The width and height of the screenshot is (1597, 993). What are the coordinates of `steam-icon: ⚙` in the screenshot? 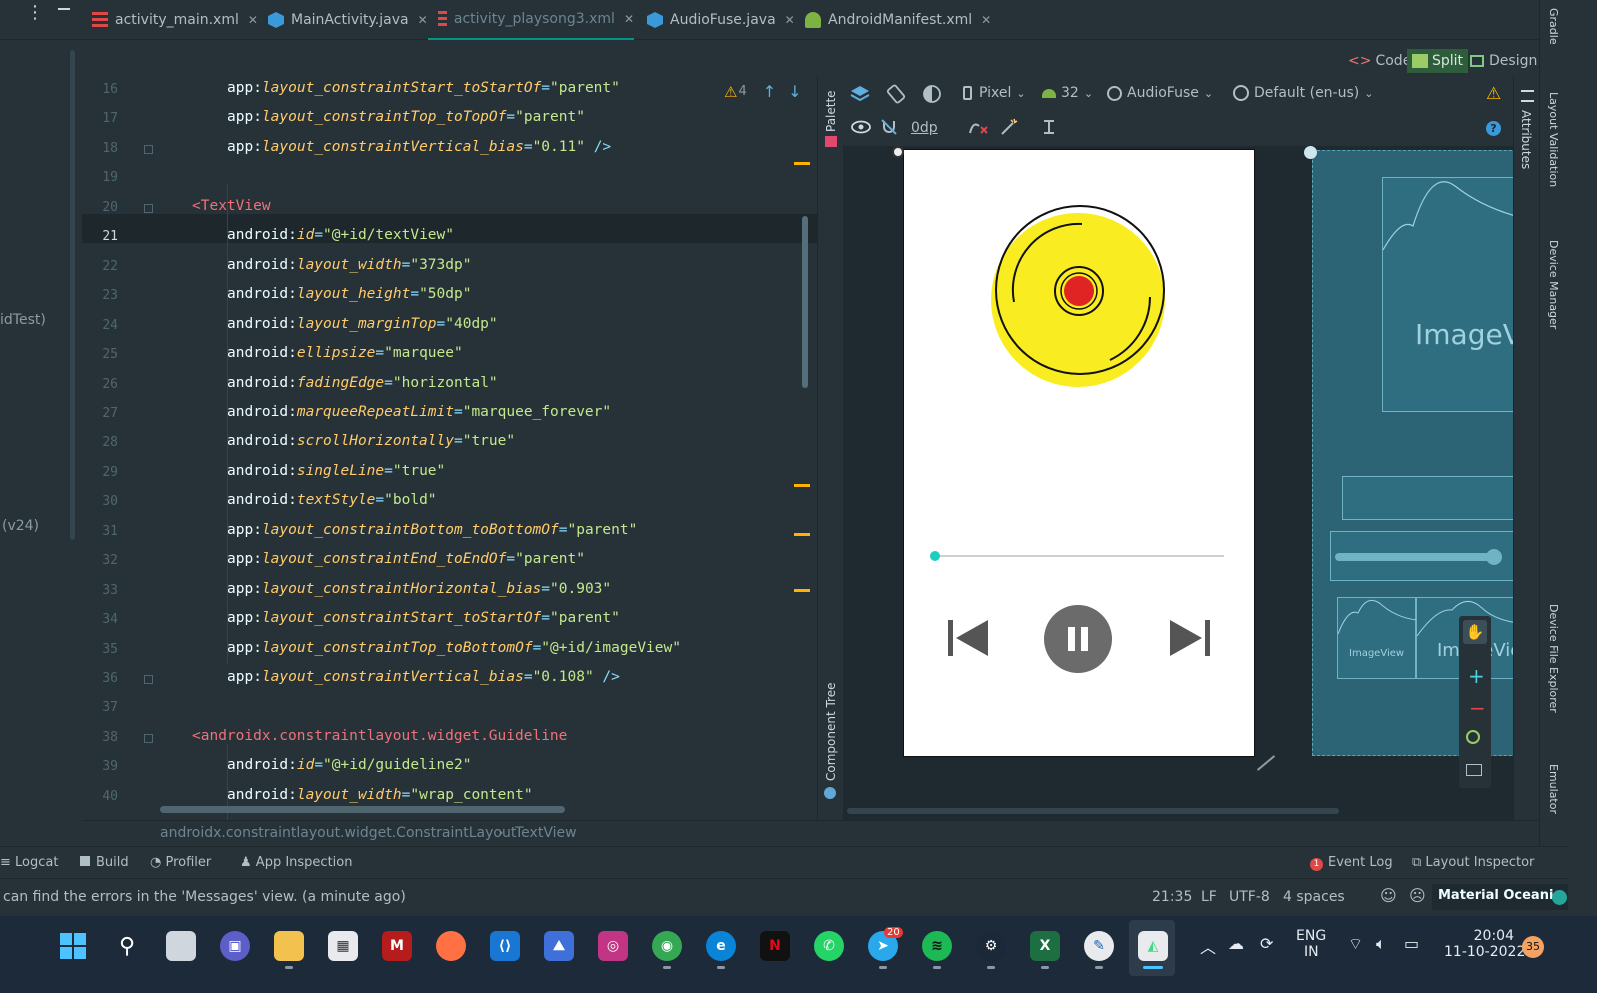 It's located at (991, 946).